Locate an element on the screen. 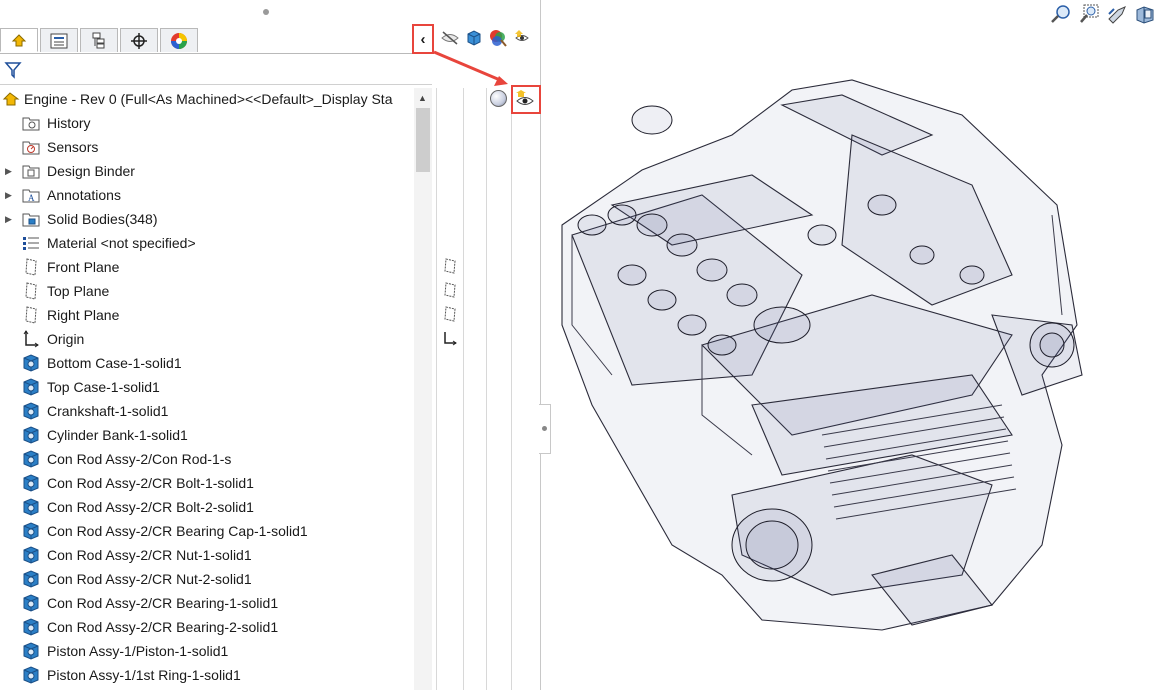 This screenshot has height=690, width=1154. sensors-icon is located at coordinates (31, 147).